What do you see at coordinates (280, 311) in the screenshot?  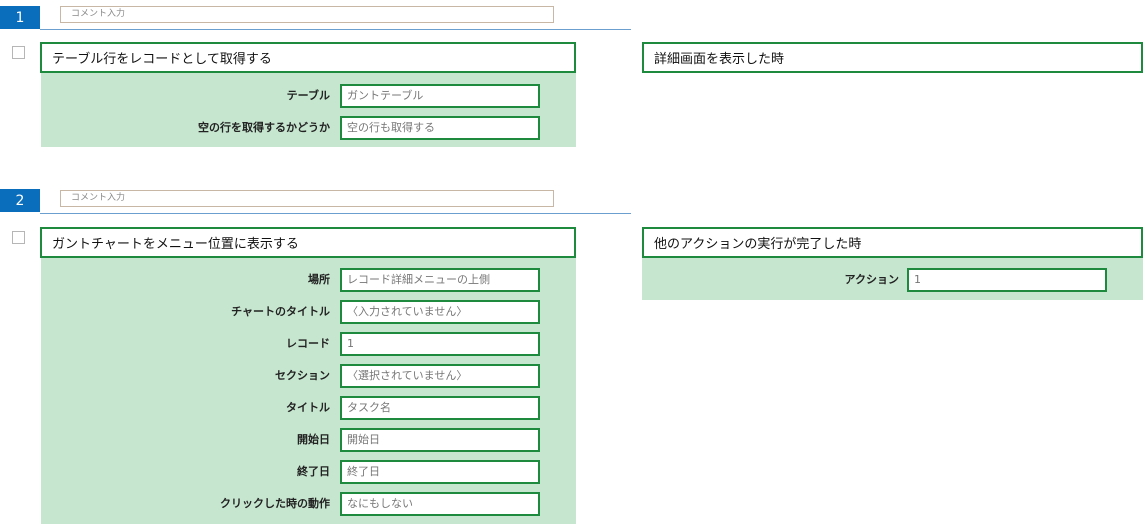 I see `param-label: チャートのタイトル` at bounding box center [280, 311].